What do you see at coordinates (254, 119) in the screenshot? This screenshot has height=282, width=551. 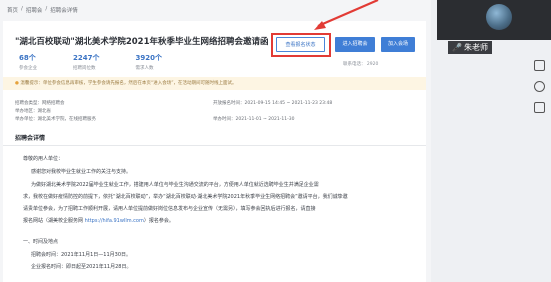 I see `holding-time: 举办时间：2021-11-01 ~ 2021-11-30` at bounding box center [254, 119].